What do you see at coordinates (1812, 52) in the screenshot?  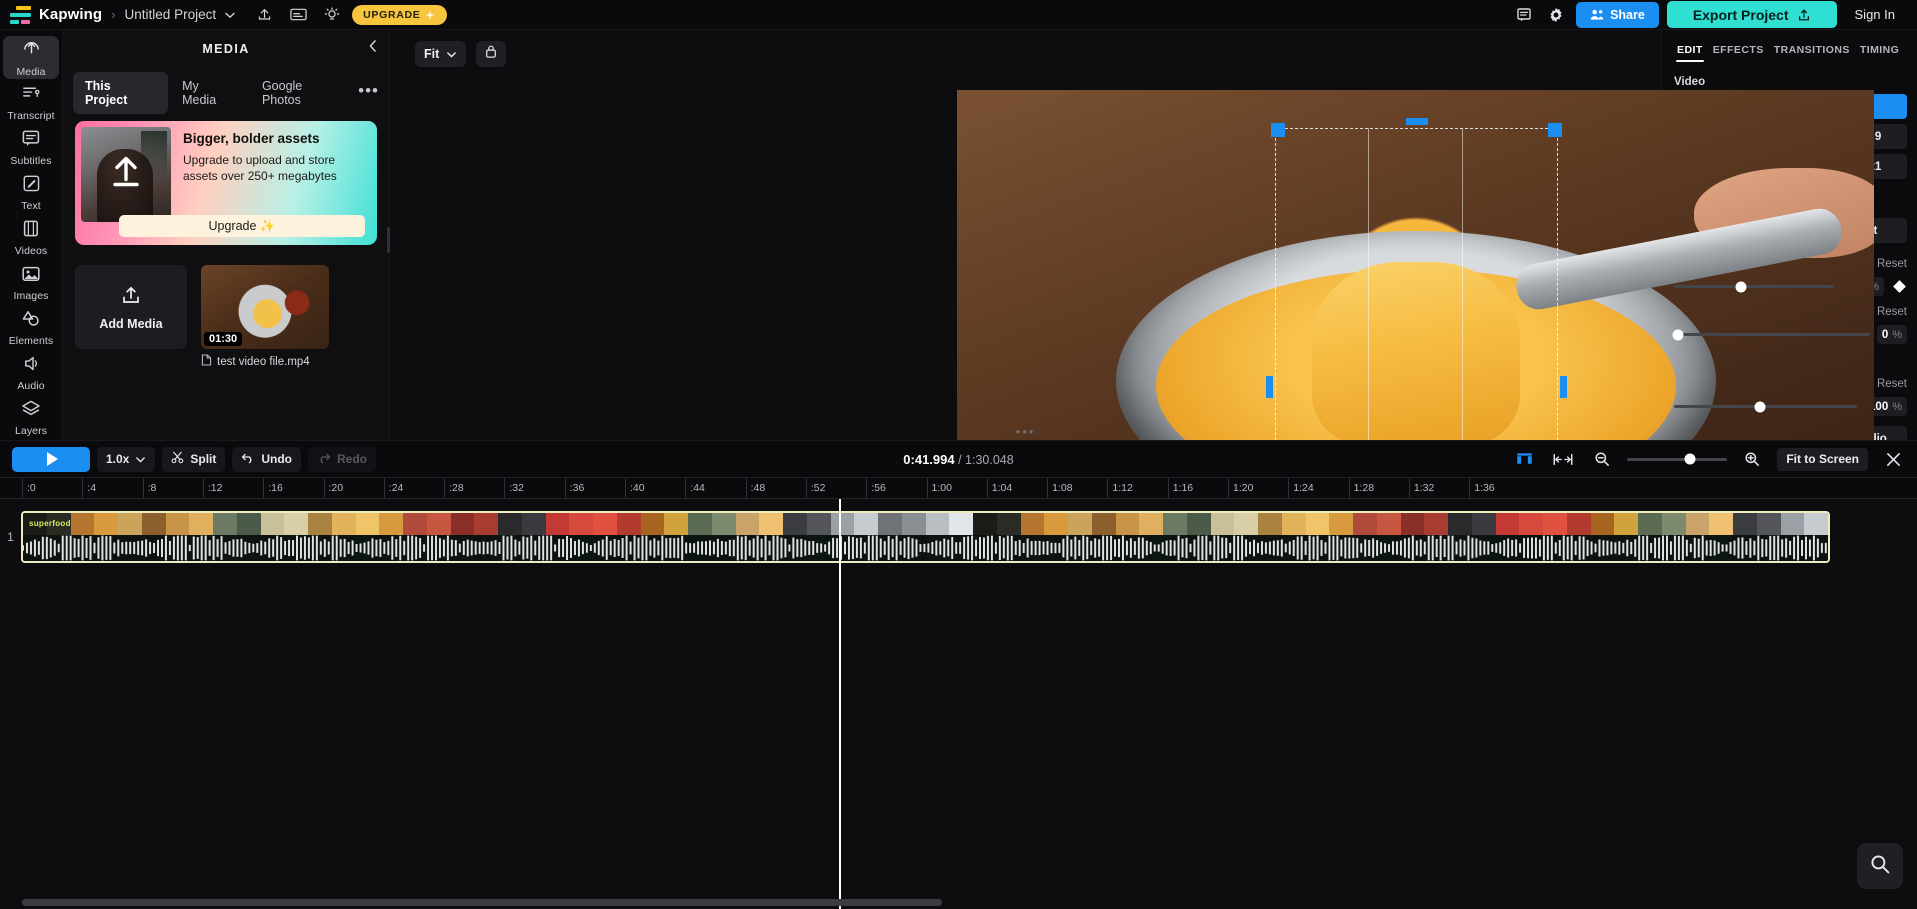 I see `tab-transitions: TRANSITIONS` at bounding box center [1812, 52].